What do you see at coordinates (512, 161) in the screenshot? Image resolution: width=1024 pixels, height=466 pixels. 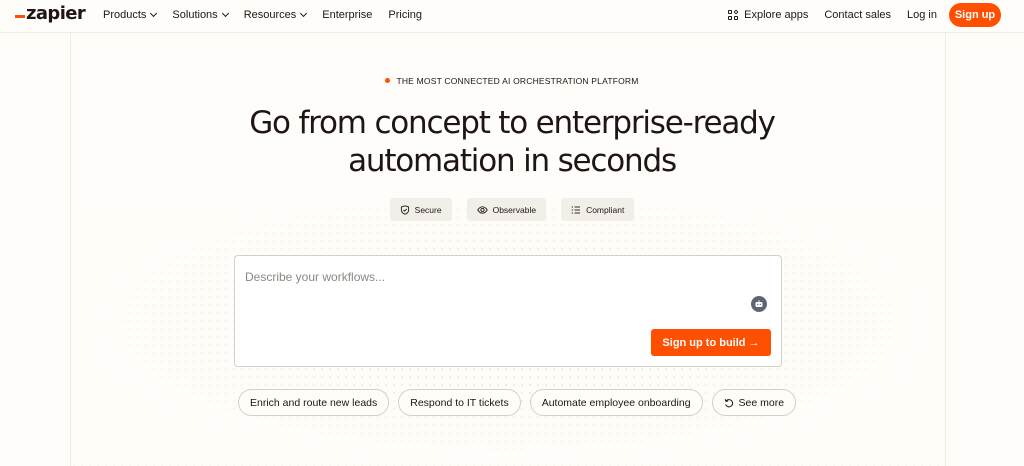 I see `hero-headline-line-2: automation in seconds` at bounding box center [512, 161].